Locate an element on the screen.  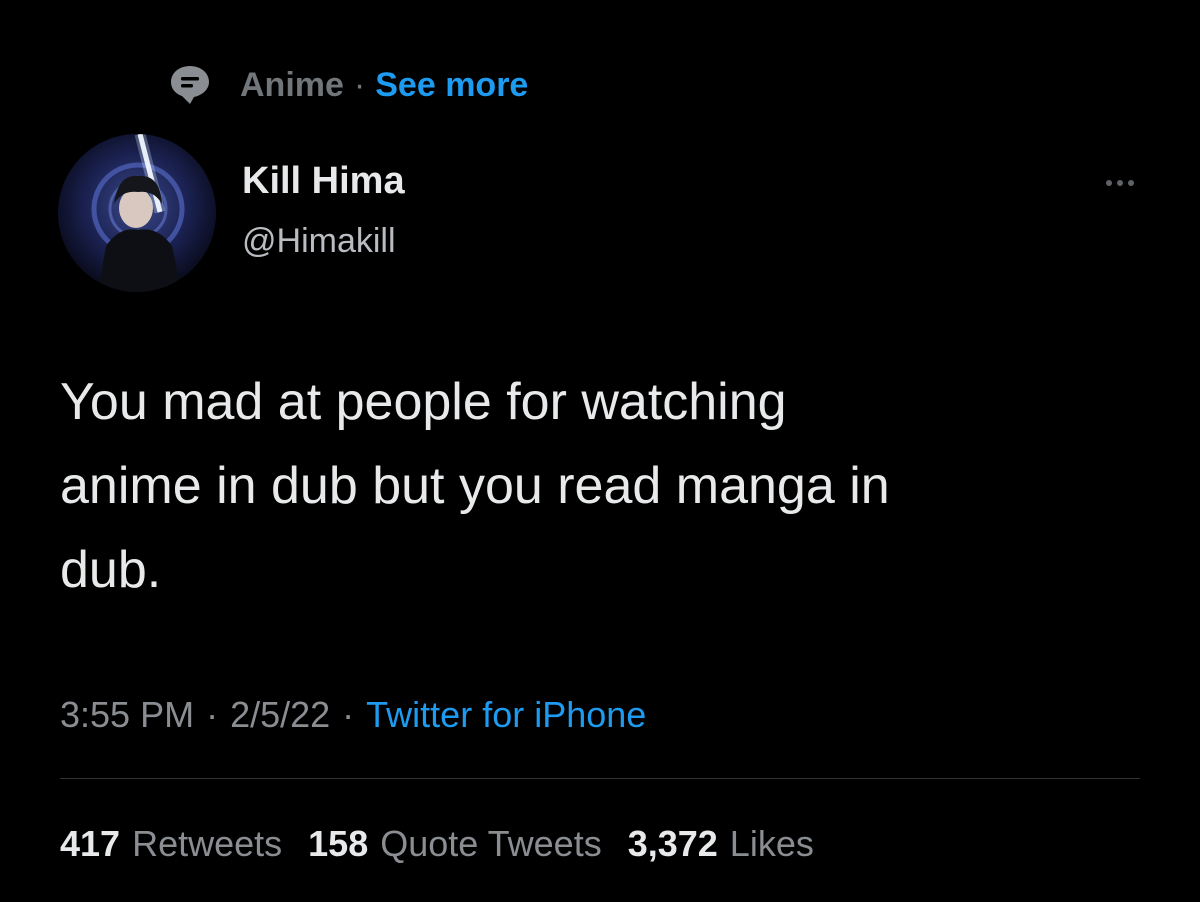
tweet-text-line: You mad at people for watching is located at coordinates (423, 402).